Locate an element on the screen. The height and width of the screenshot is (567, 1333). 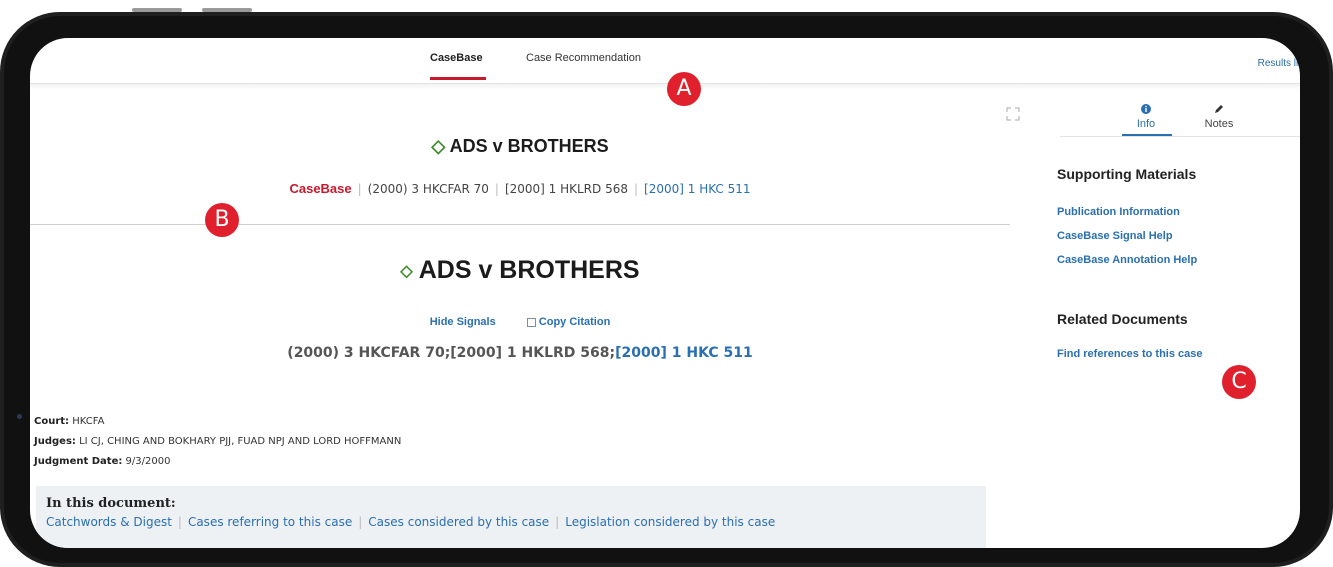
citation-item: (2000) 3 HKCFAR 70 is located at coordinates (428, 189).